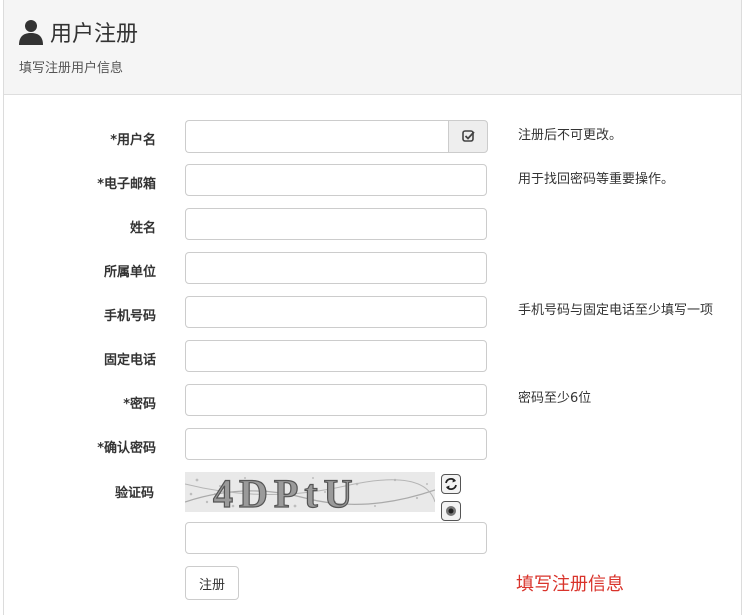  Describe the element at coordinates (129, 360) in the screenshot. I see `landline-label: 固定电话` at that location.